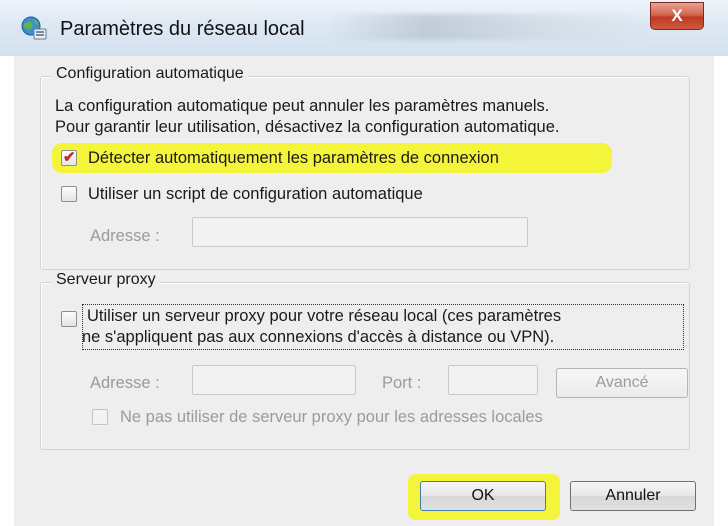 The image size is (728, 526). Describe the element at coordinates (677, 16) in the screenshot. I see `close-button: X` at that location.